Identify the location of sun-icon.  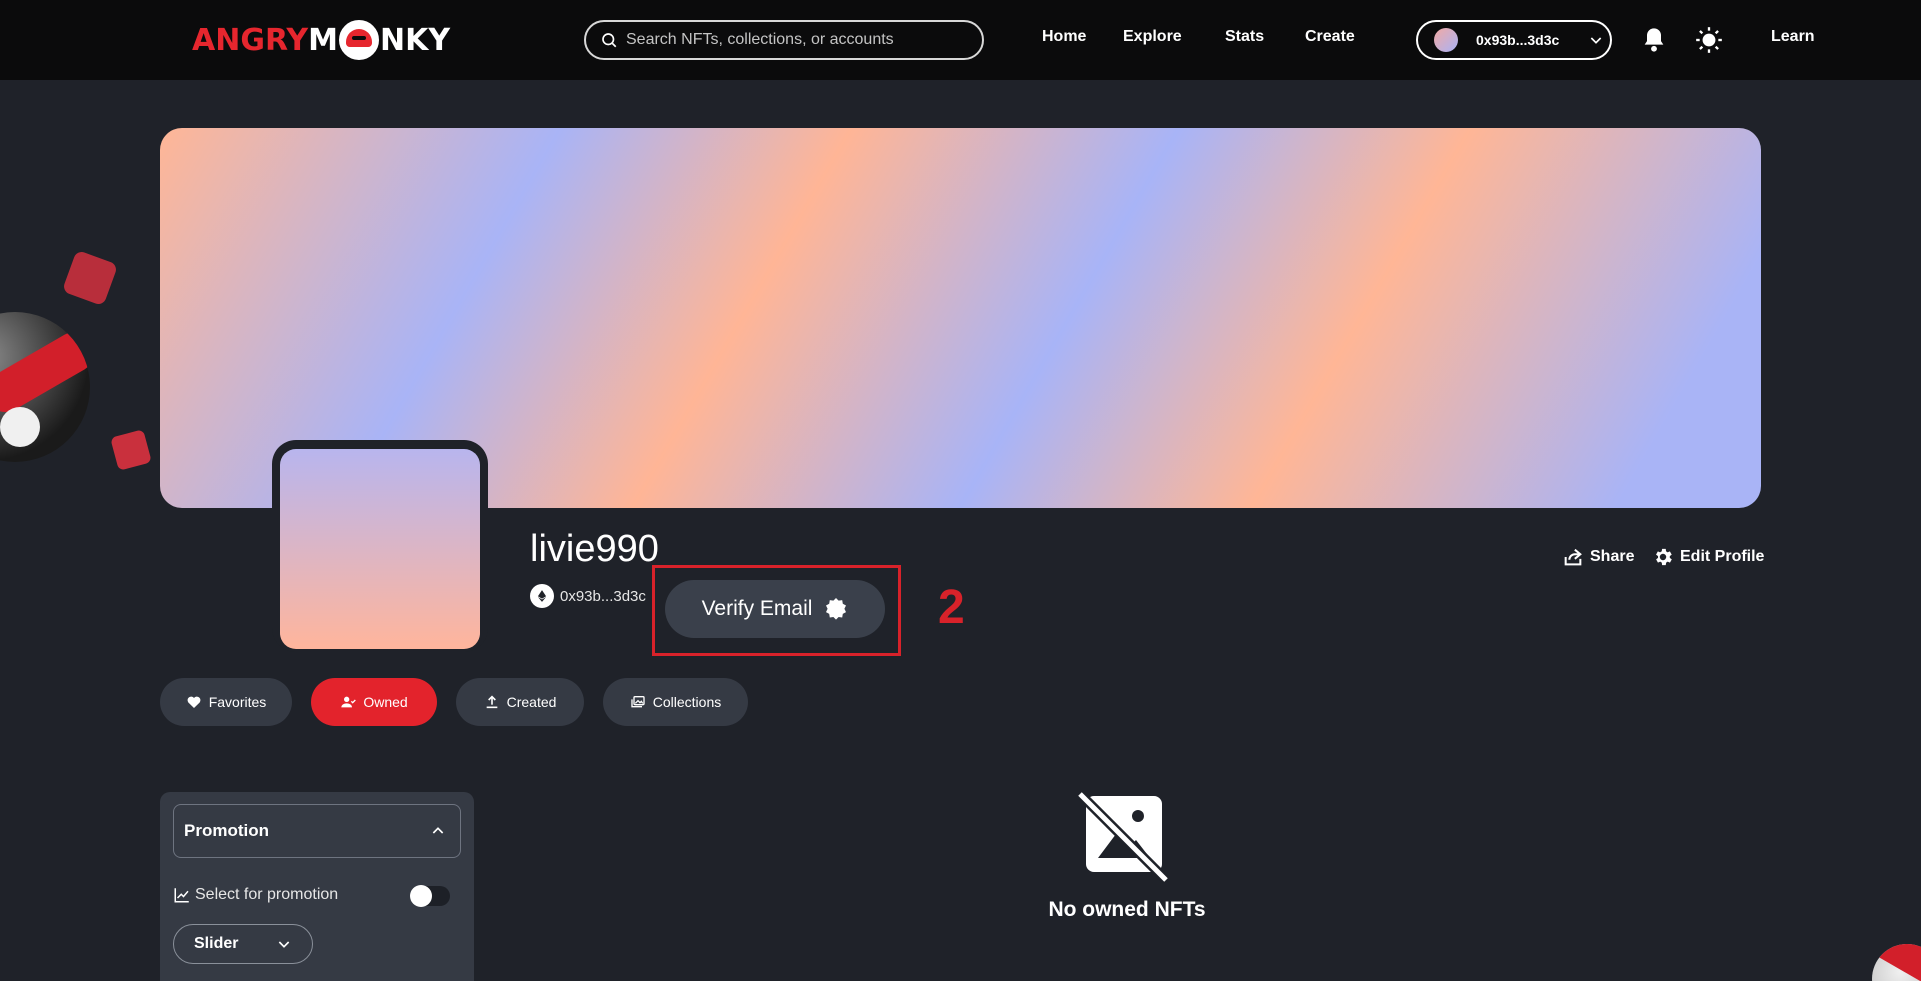
(1709, 40).